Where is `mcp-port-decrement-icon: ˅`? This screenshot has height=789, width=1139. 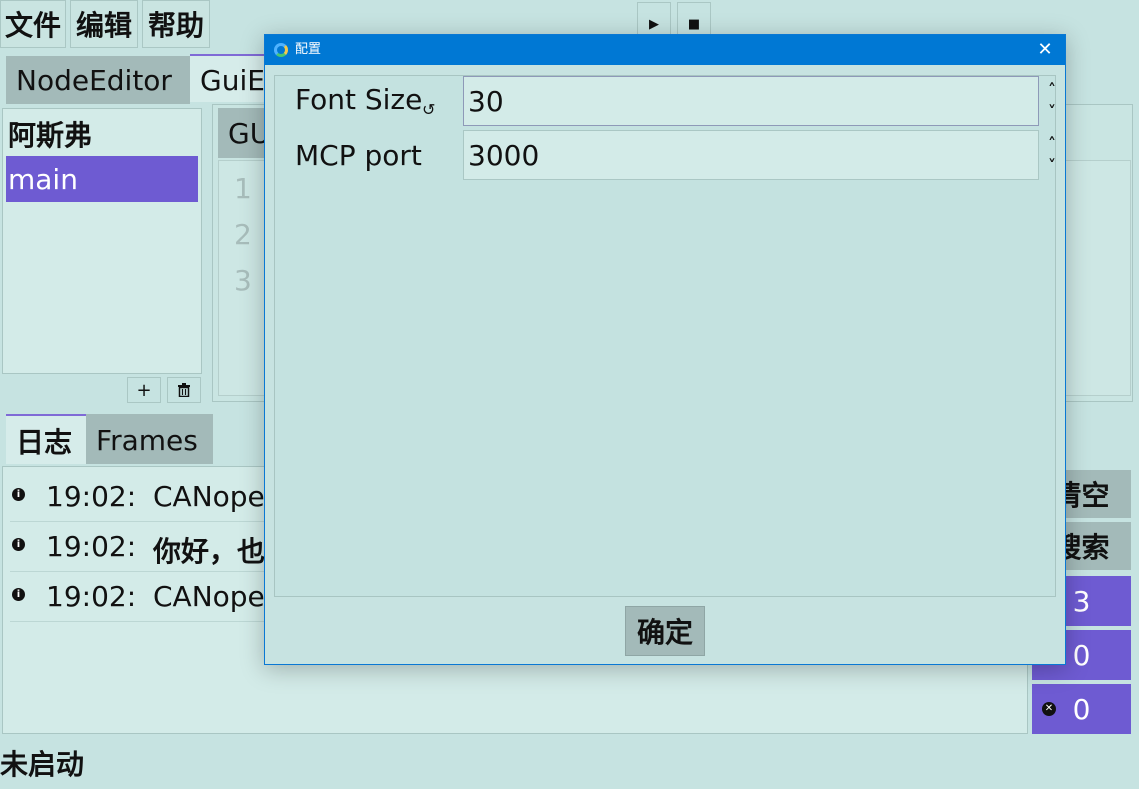
mcp-port-decrement-icon: ˅ is located at coordinates (1052, 166).